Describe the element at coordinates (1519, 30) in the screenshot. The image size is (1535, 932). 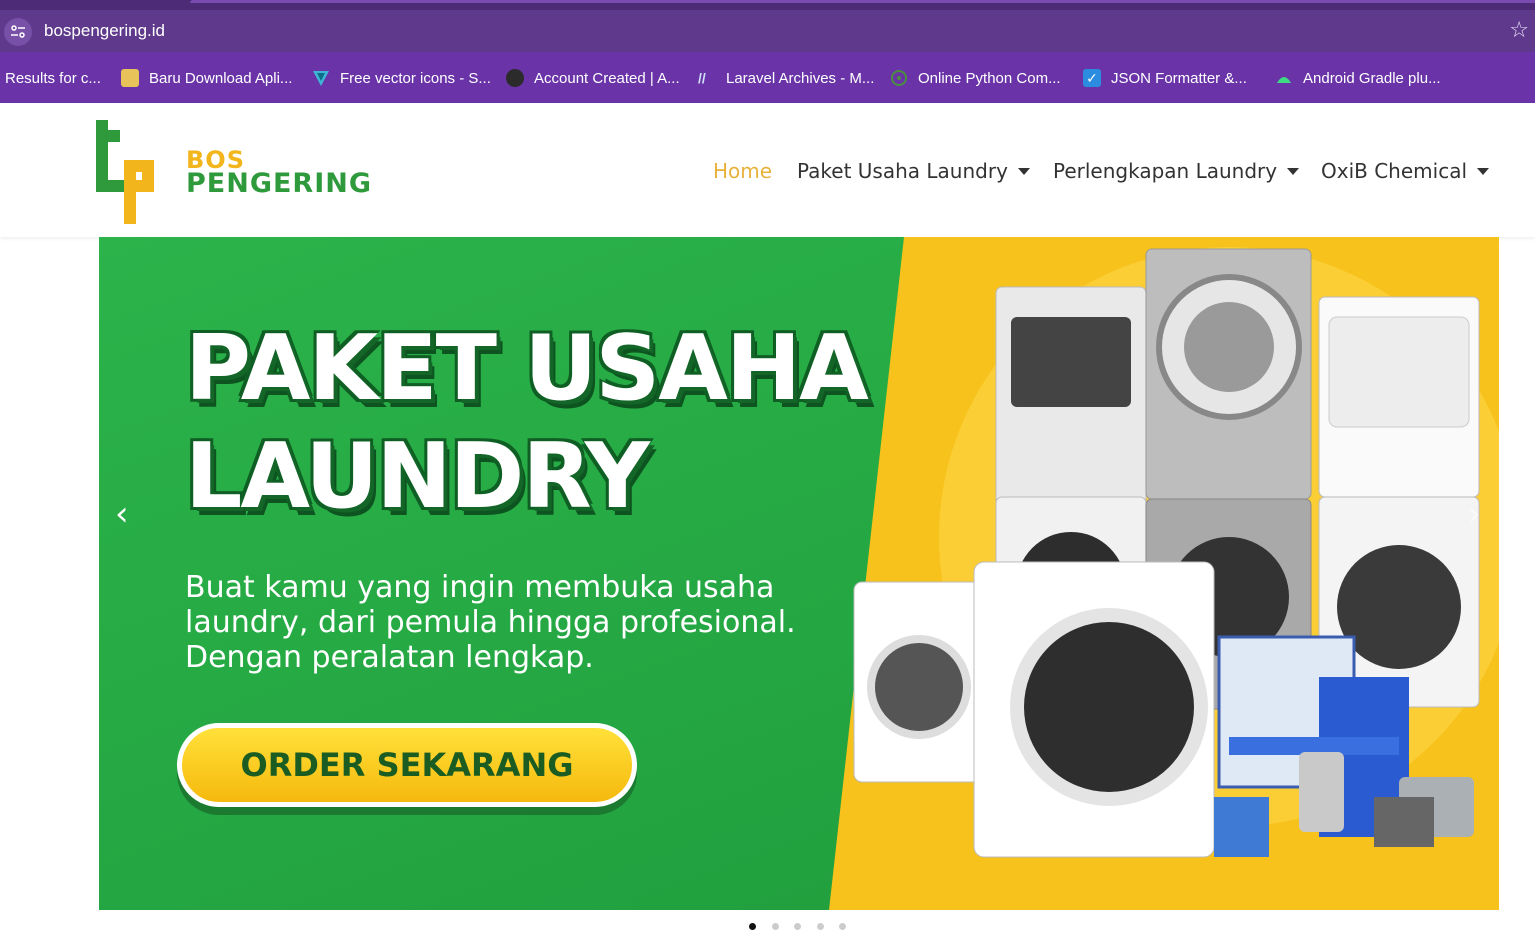
I see `bookmark-star-icon: ☆` at that location.